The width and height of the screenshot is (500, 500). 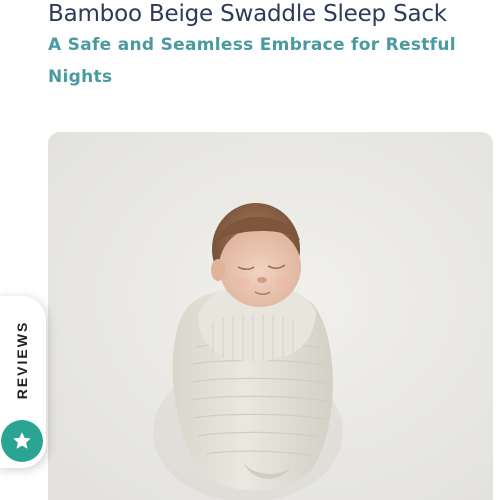 What do you see at coordinates (247, 14) in the screenshot?
I see `product-title: Bamboo Beige Swaddle Sleep Sack` at bounding box center [247, 14].